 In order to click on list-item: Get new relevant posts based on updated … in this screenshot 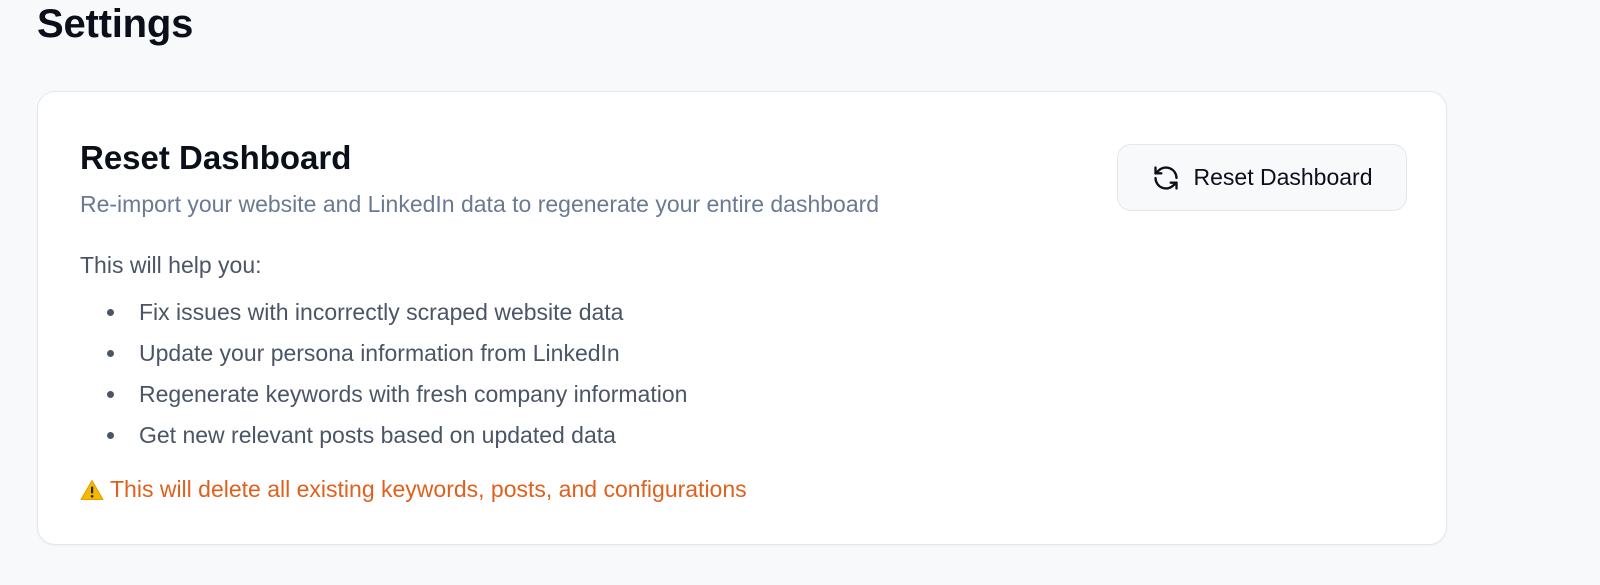, I will do `click(383, 440)`.